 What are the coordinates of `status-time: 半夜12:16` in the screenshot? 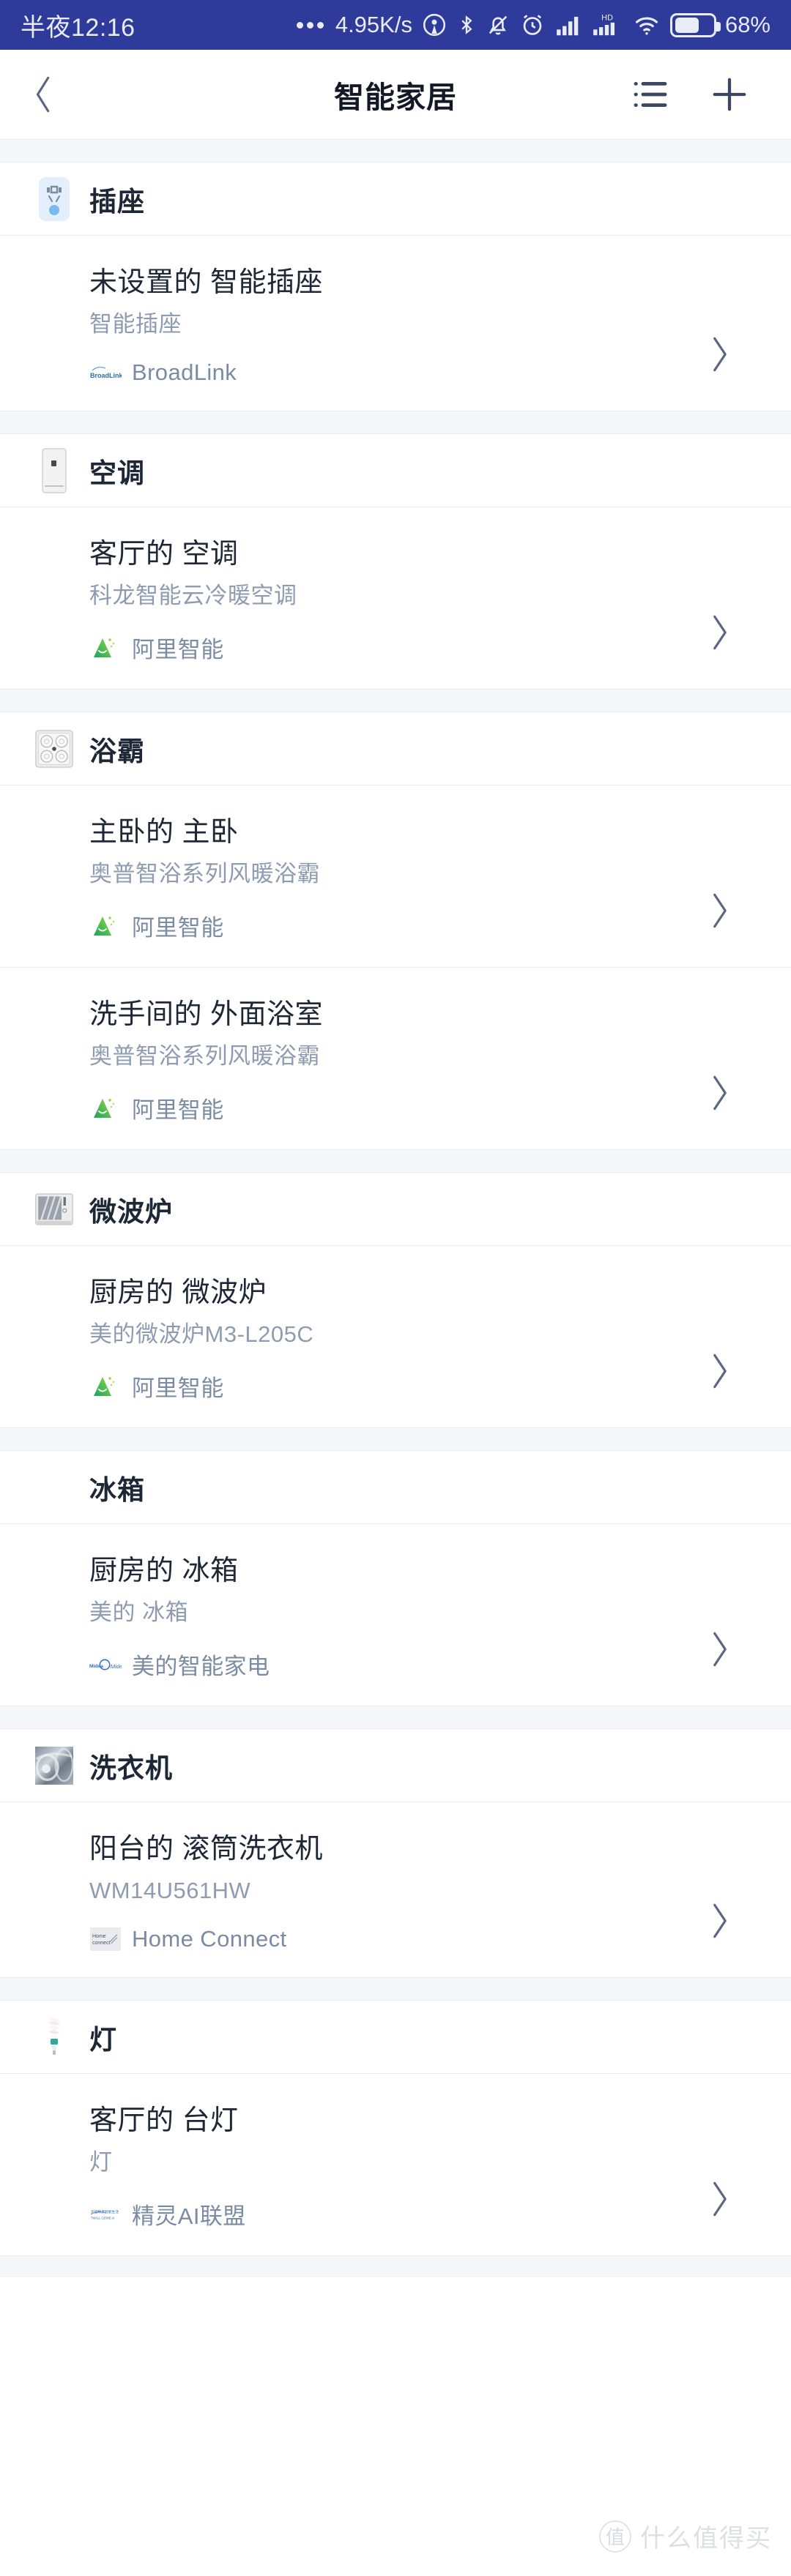 It's located at (78, 27).